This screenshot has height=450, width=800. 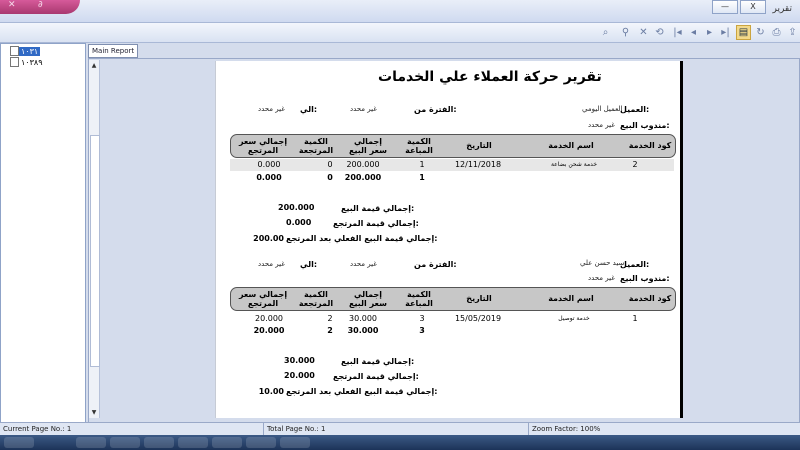 What do you see at coordinates (330, 330) in the screenshot?
I see `total-qty-returned: 2` at bounding box center [330, 330].